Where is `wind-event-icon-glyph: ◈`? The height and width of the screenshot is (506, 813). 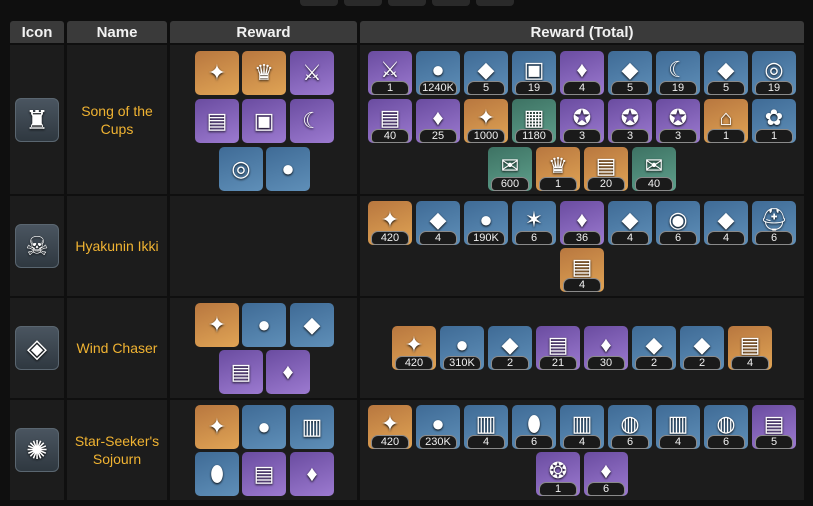
wind-event-icon-glyph: ◈ is located at coordinates (37, 348).